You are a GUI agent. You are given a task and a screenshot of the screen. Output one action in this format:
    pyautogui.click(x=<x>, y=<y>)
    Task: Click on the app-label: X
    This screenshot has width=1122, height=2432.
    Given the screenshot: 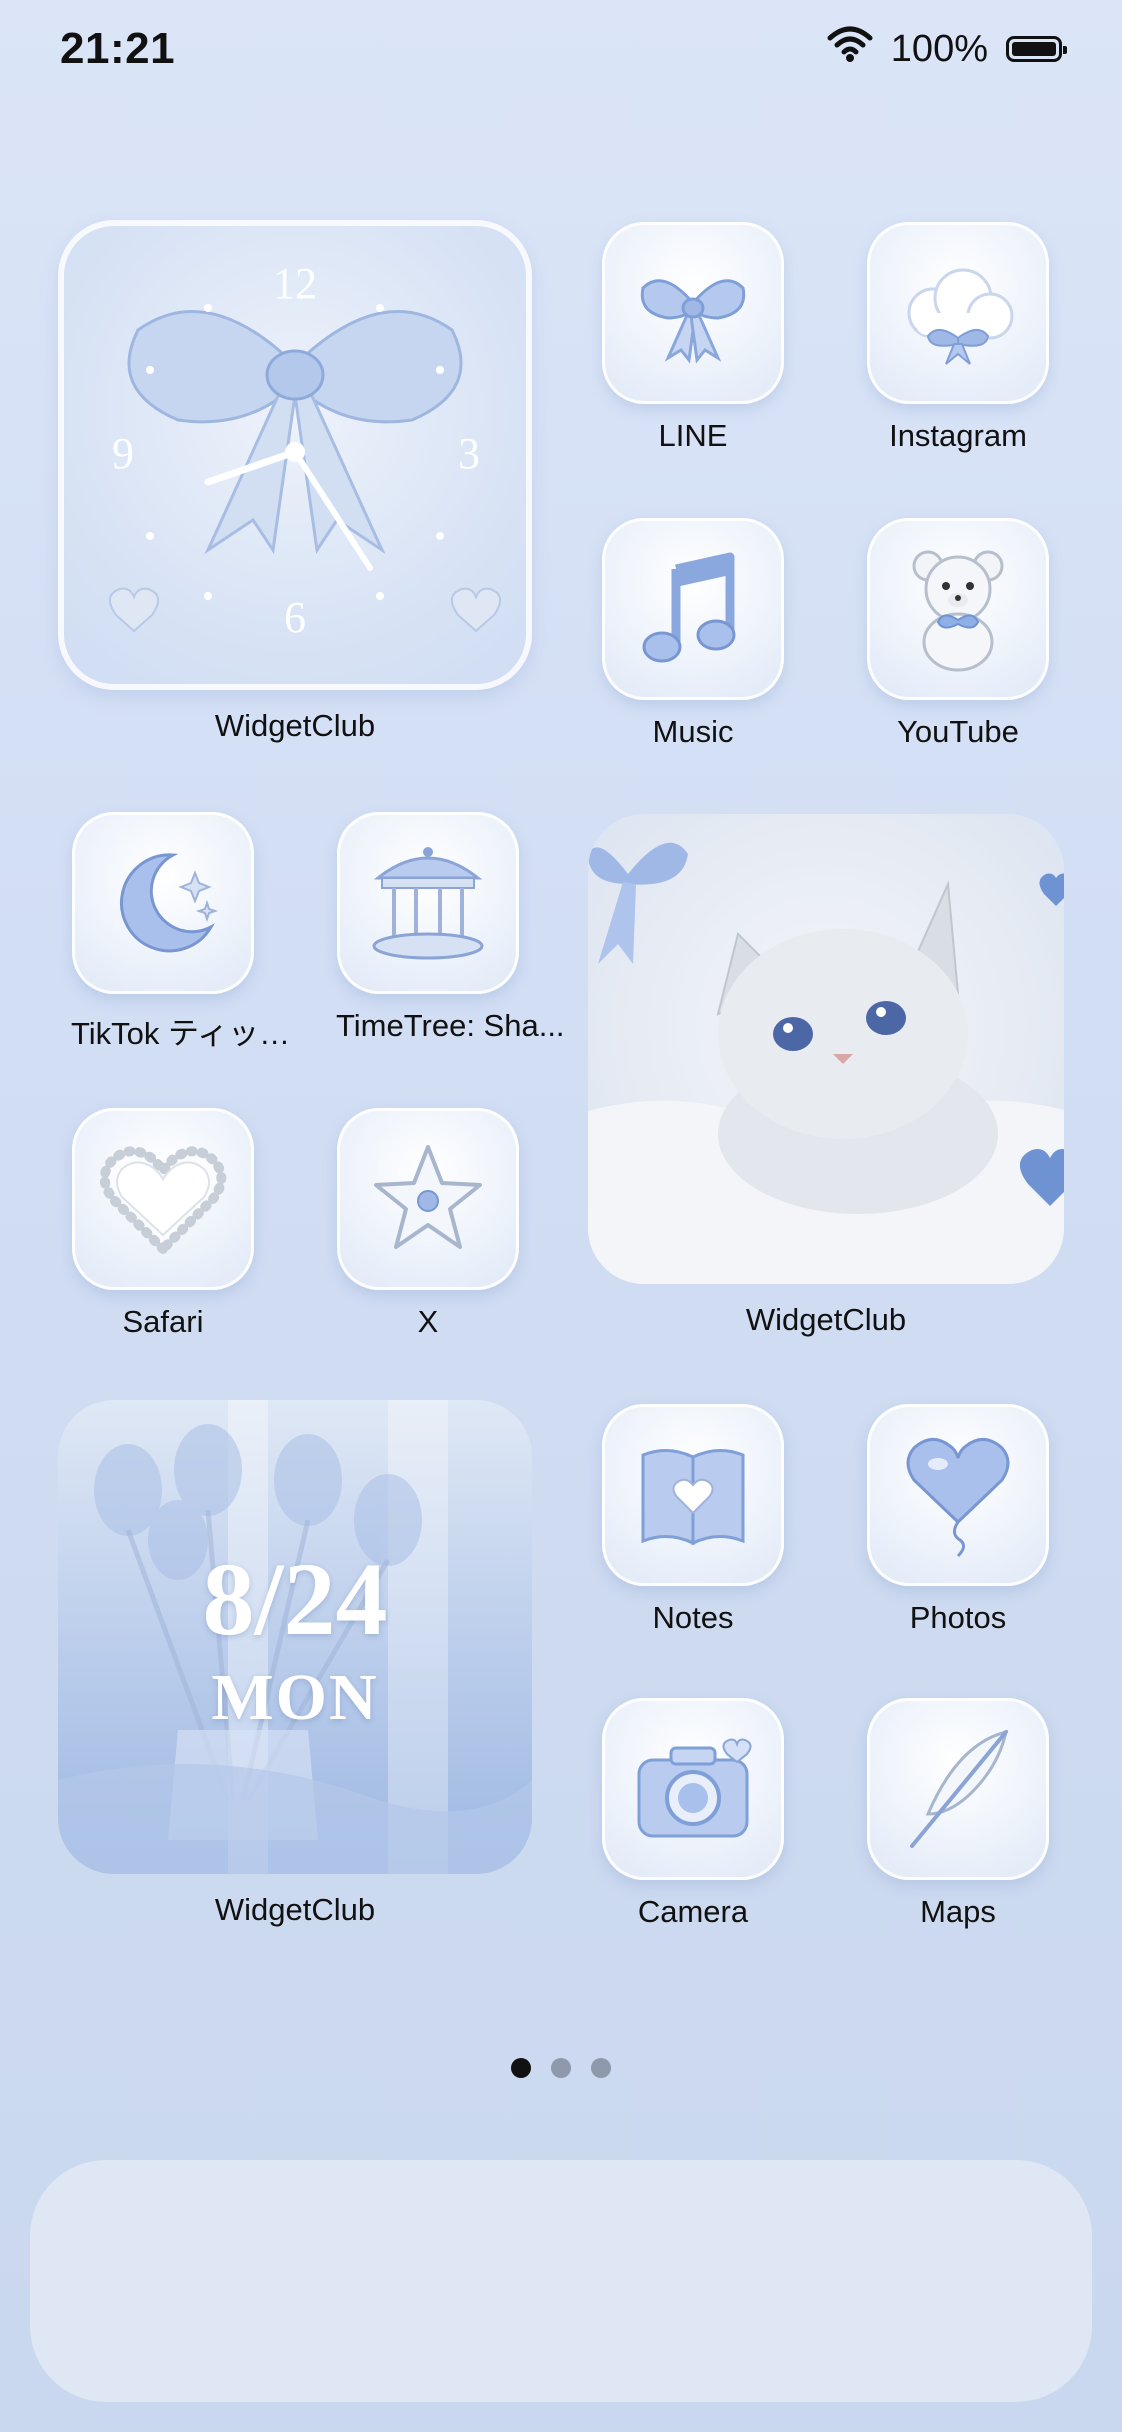 What is the action you would take?
    pyautogui.click(x=428, y=1321)
    